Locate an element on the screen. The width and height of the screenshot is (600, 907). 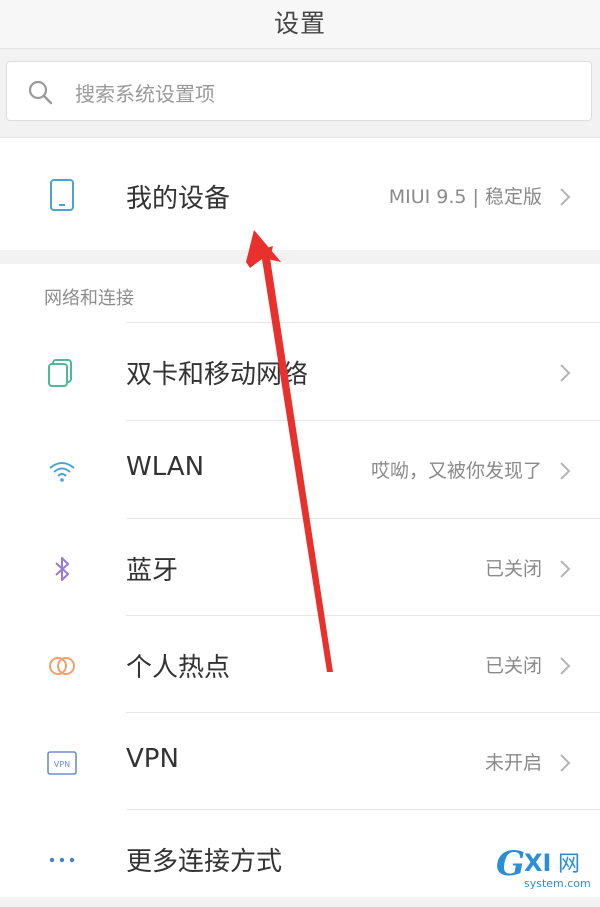
more-icon is located at coordinates (62, 860).